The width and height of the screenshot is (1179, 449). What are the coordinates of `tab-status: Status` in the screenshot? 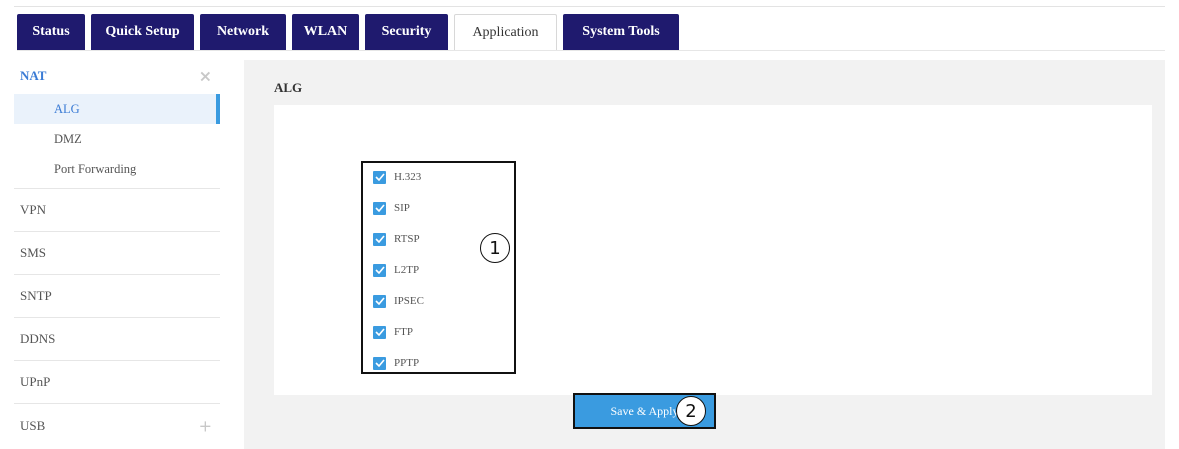 It's located at (51, 32).